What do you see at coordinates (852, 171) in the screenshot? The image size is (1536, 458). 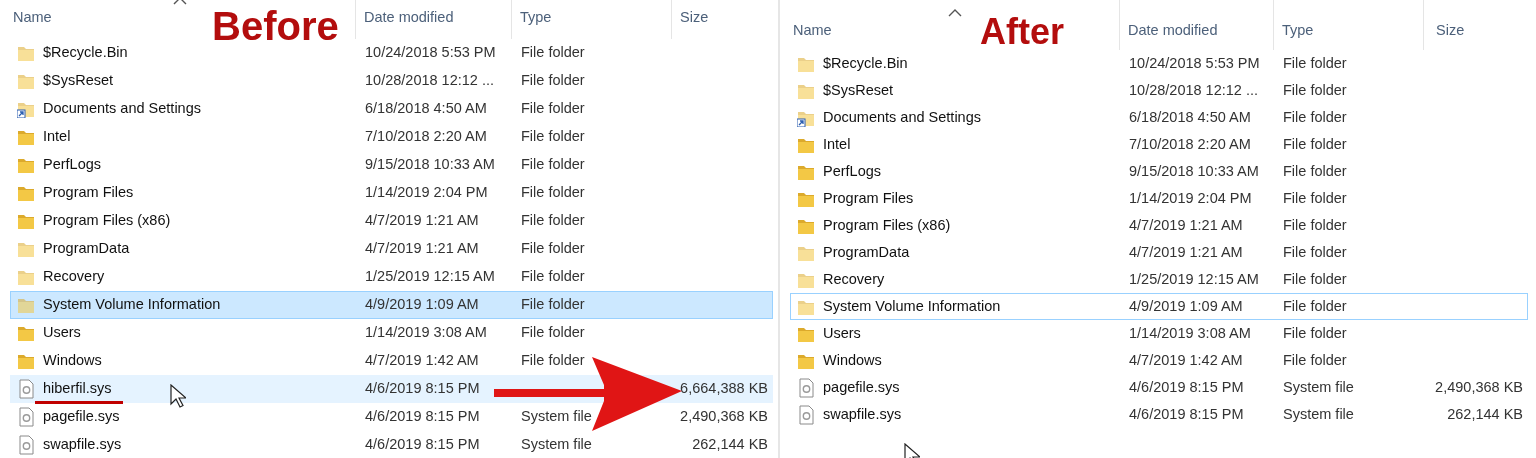 I see `file-name: PerfLogs` at bounding box center [852, 171].